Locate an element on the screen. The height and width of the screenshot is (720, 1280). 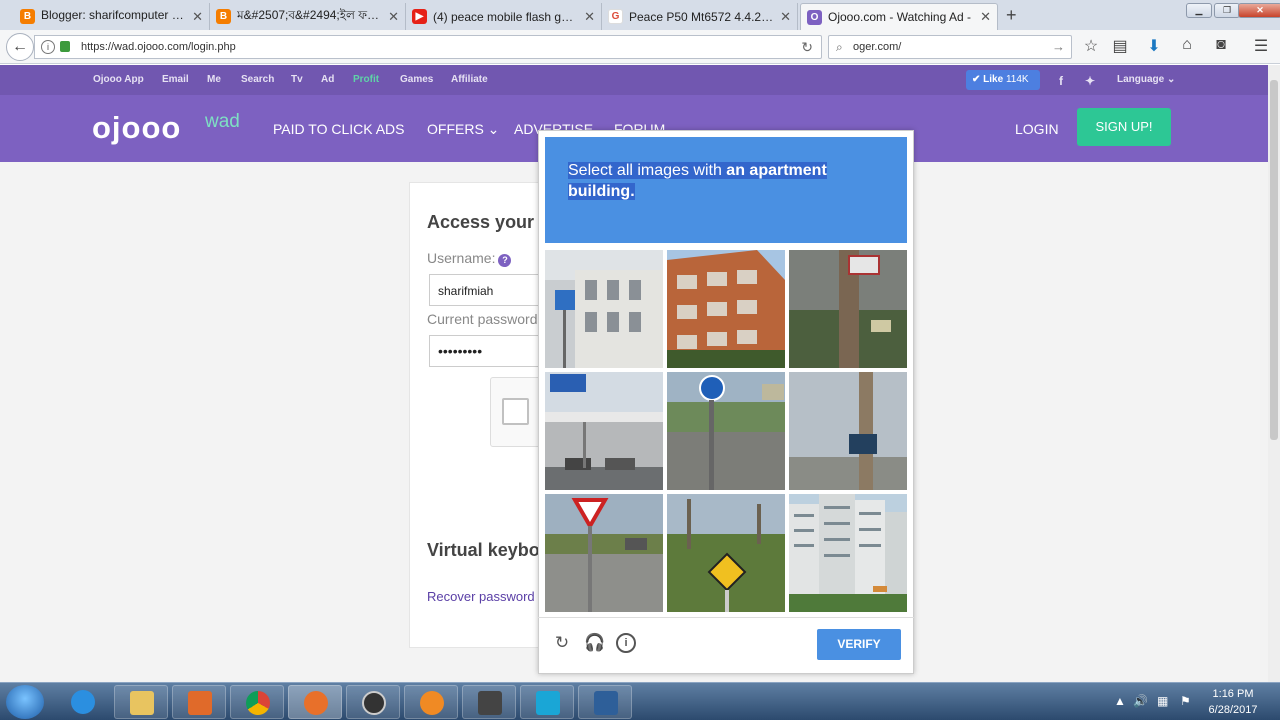
site-logo: ojooo is located at coordinates (136, 128).